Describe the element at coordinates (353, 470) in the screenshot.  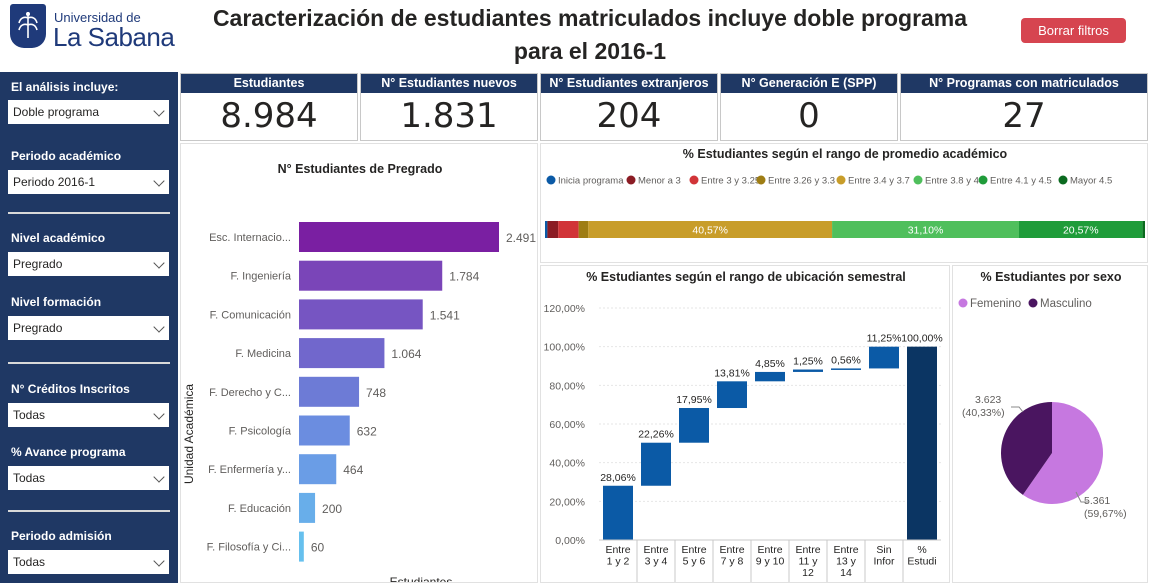
I see `data-label: 464` at that location.